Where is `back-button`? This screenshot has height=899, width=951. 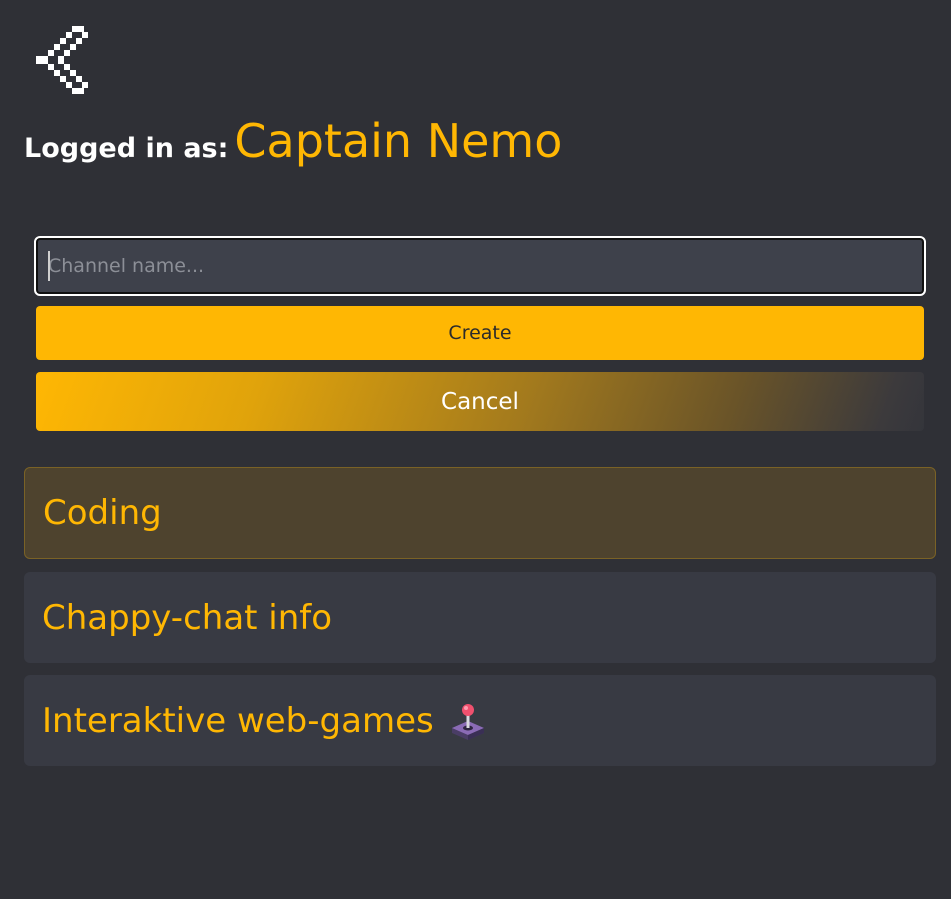
back-button is located at coordinates (62, 60).